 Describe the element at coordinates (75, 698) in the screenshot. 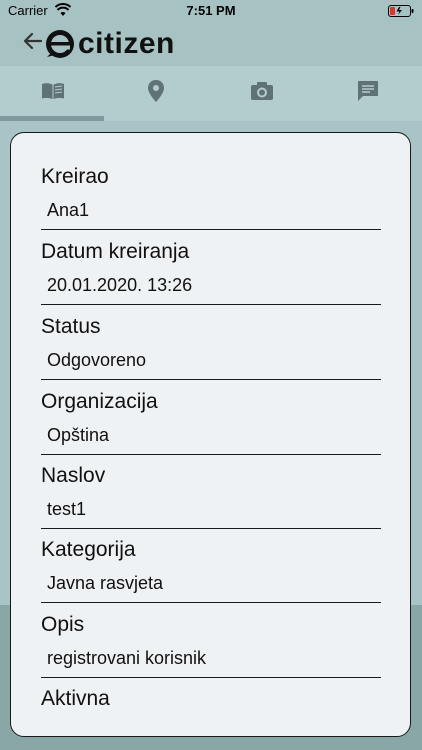

I see `field-label: Aktivna` at that location.